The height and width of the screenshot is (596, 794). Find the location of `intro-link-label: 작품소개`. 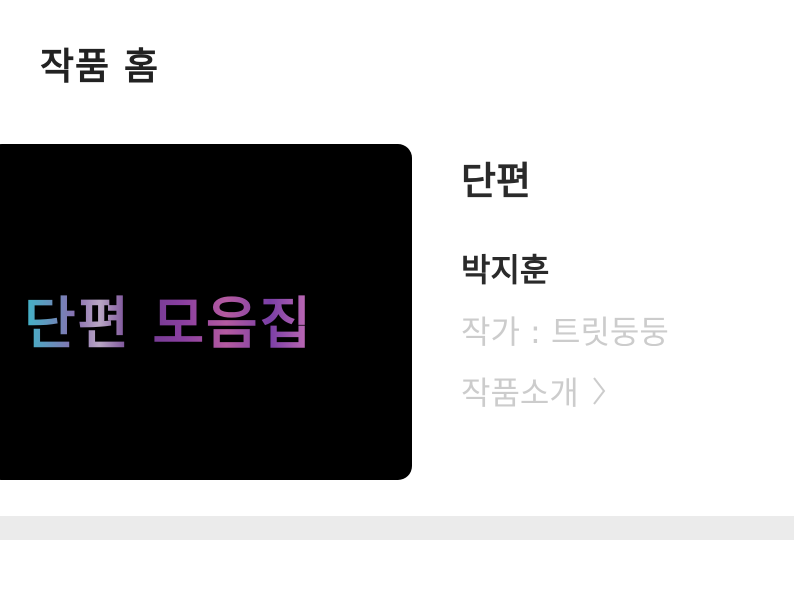

intro-link-label: 작품소개 is located at coordinates (520, 393).